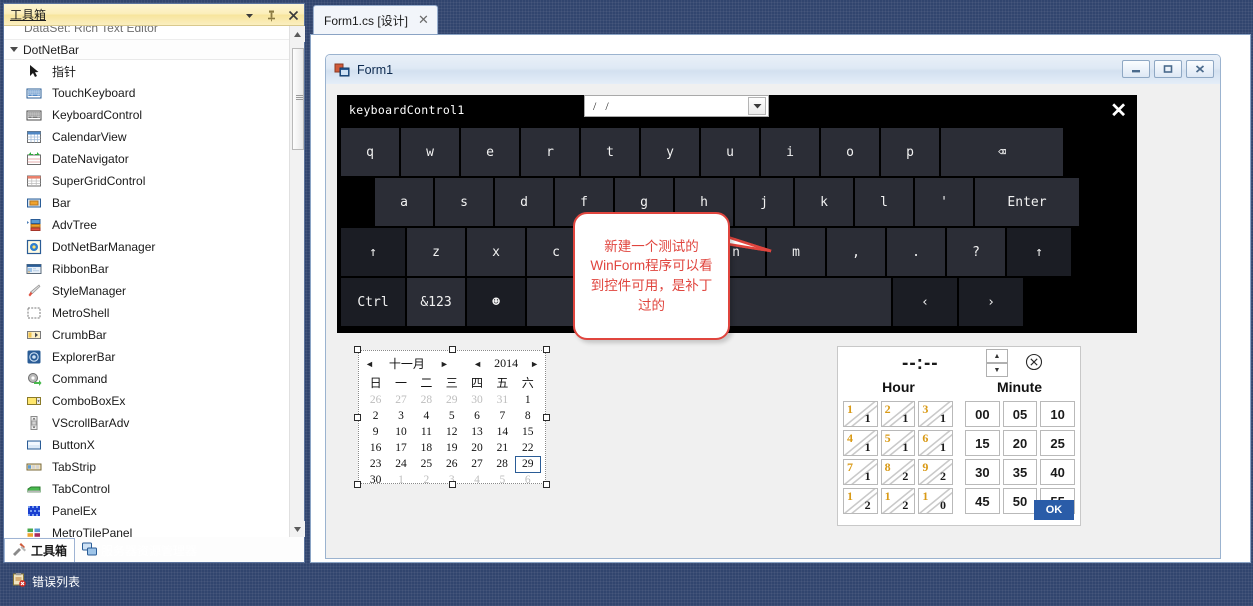 The image size is (1253, 606). I want to click on keyboard-key: k, so click(824, 202).